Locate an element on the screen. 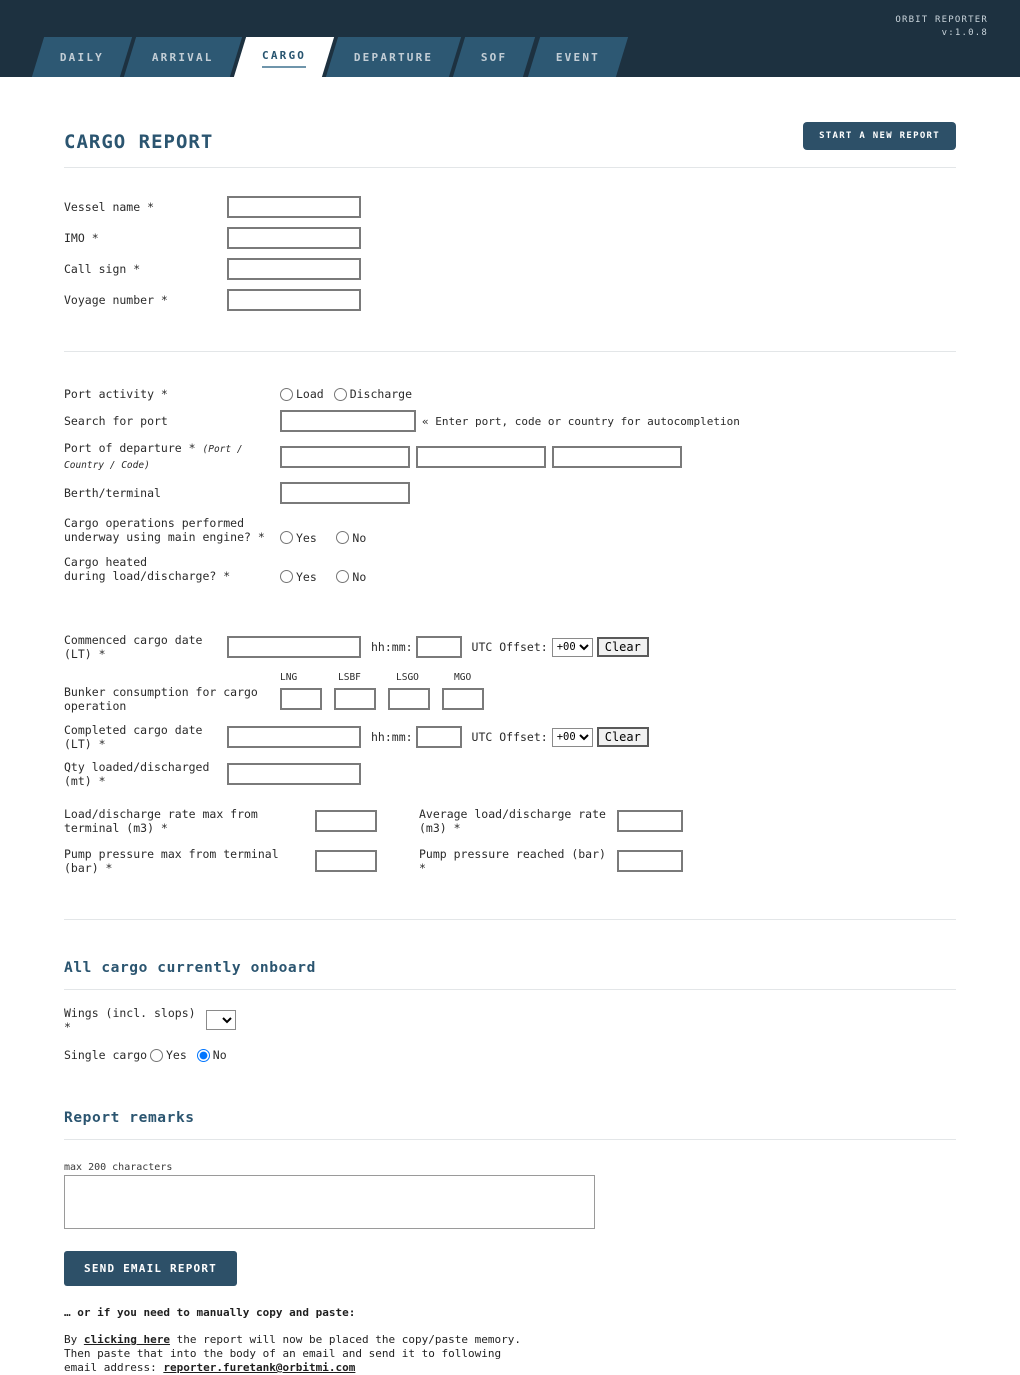  underway-yes-option: Yes is located at coordinates (298, 538).